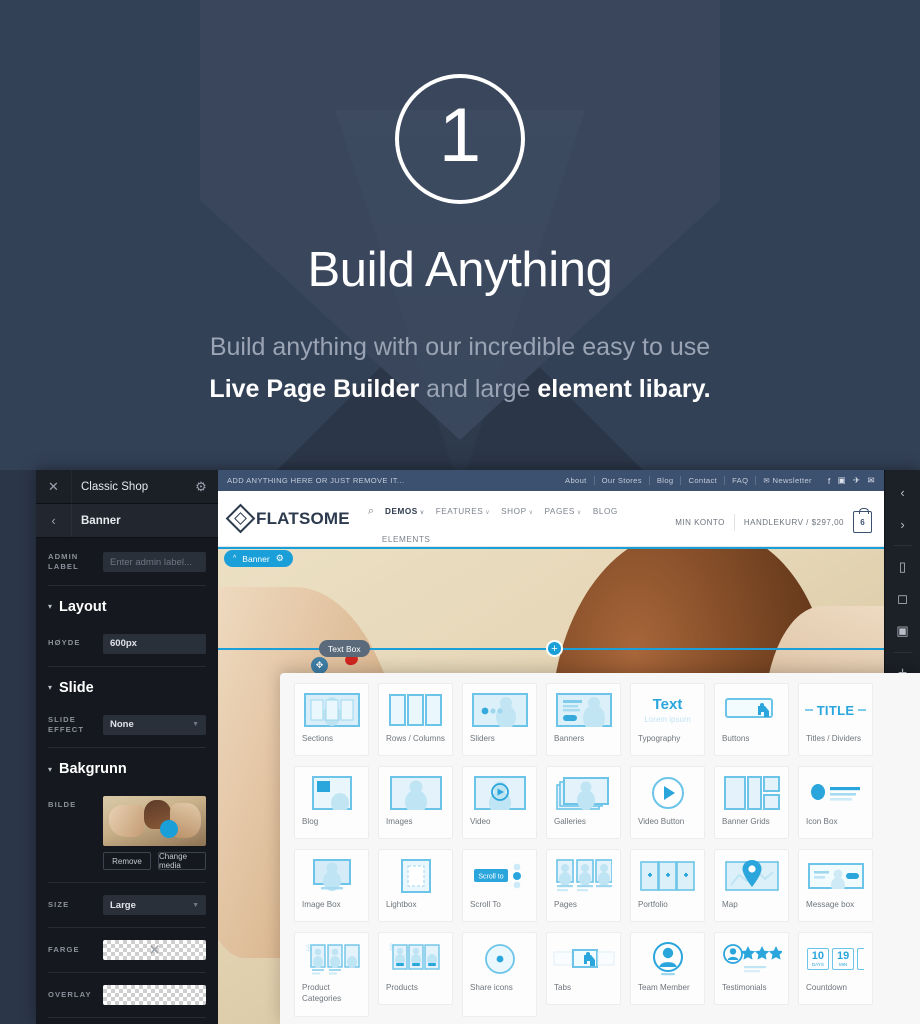 Image resolution: width=920 pixels, height=1024 pixels. What do you see at coordinates (835, 802) in the screenshot?
I see `library-item-icon-box: Icon Box` at bounding box center [835, 802].